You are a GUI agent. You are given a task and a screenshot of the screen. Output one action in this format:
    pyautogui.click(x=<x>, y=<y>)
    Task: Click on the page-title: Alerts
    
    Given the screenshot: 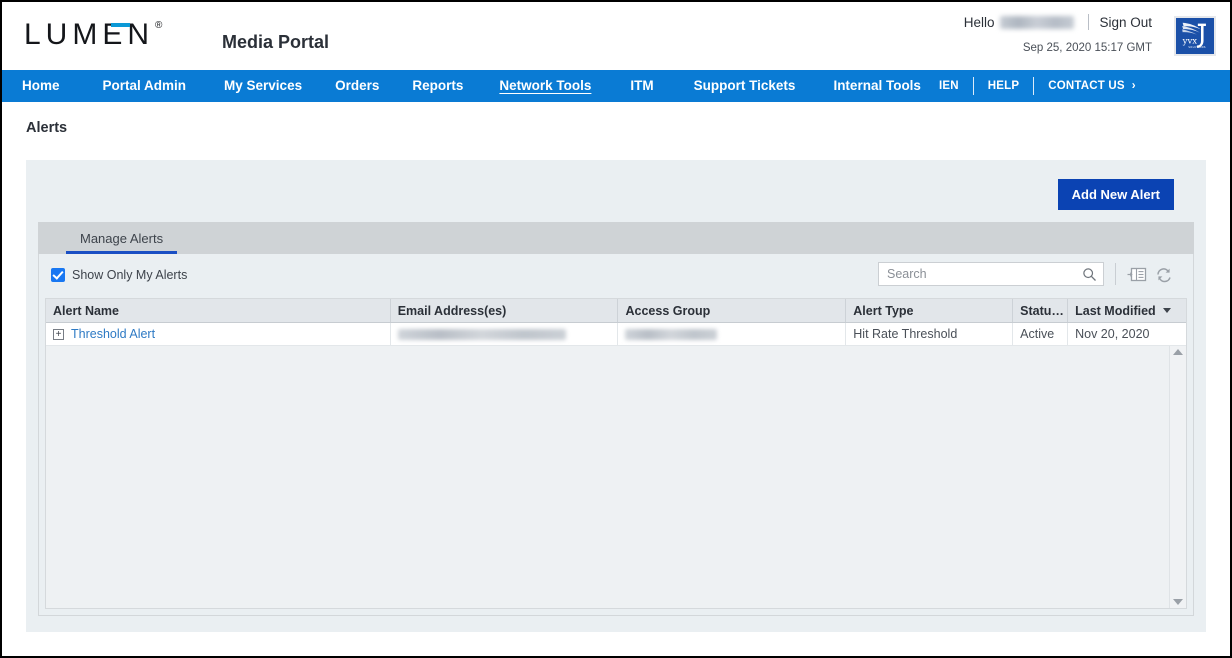 What is the action you would take?
    pyautogui.click(x=47, y=128)
    